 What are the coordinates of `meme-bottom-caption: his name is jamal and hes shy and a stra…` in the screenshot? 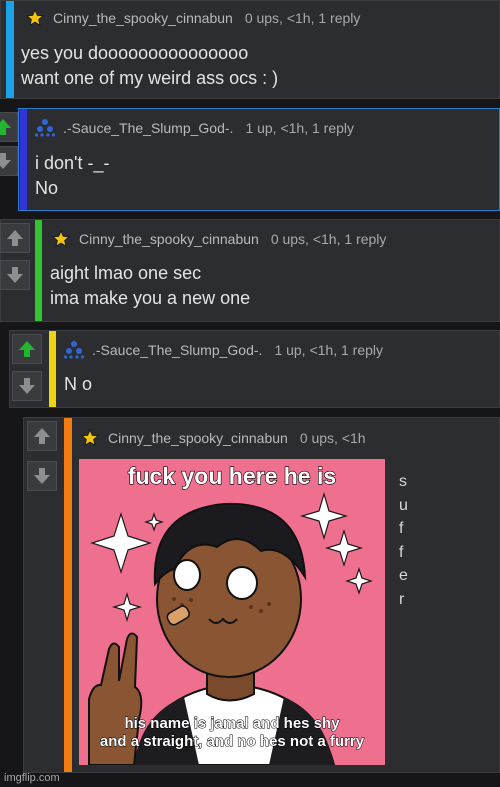 It's located at (232, 733).